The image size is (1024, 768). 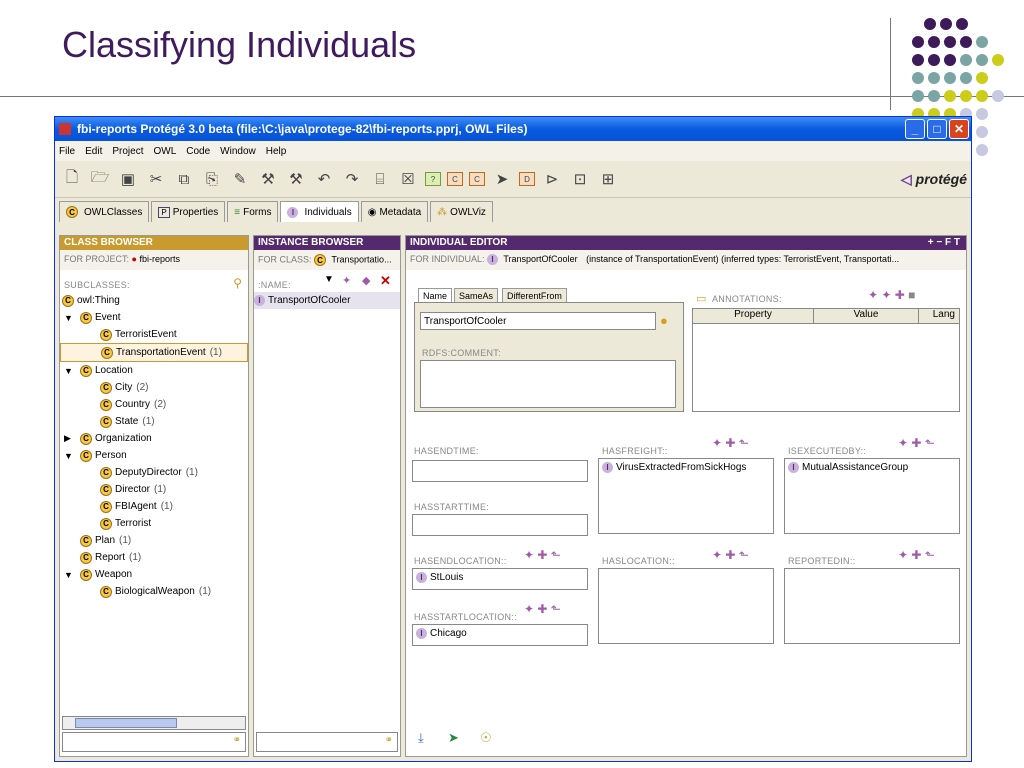 What do you see at coordinates (542, 609) in the screenshot?
I see `hasstartlocation-tools: ✦ ✚ ⬑` at bounding box center [542, 609].